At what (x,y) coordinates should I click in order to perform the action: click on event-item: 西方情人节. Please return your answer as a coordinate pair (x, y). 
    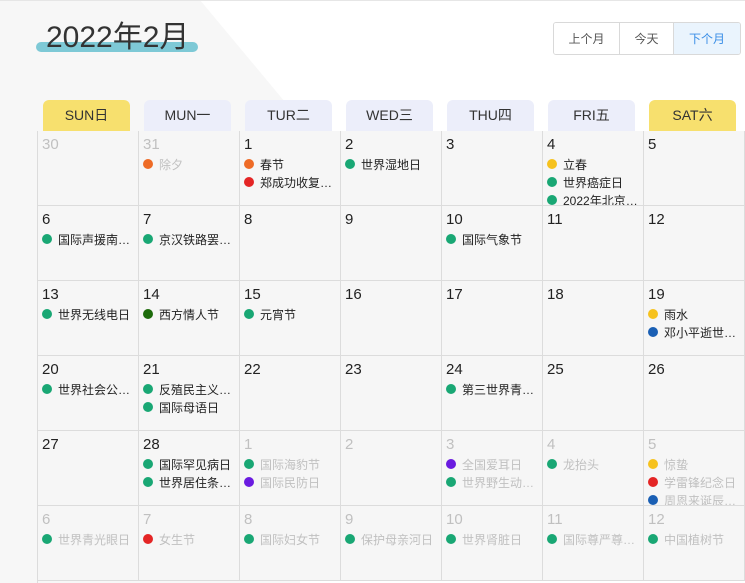
    Looking at the image, I should click on (189, 314).